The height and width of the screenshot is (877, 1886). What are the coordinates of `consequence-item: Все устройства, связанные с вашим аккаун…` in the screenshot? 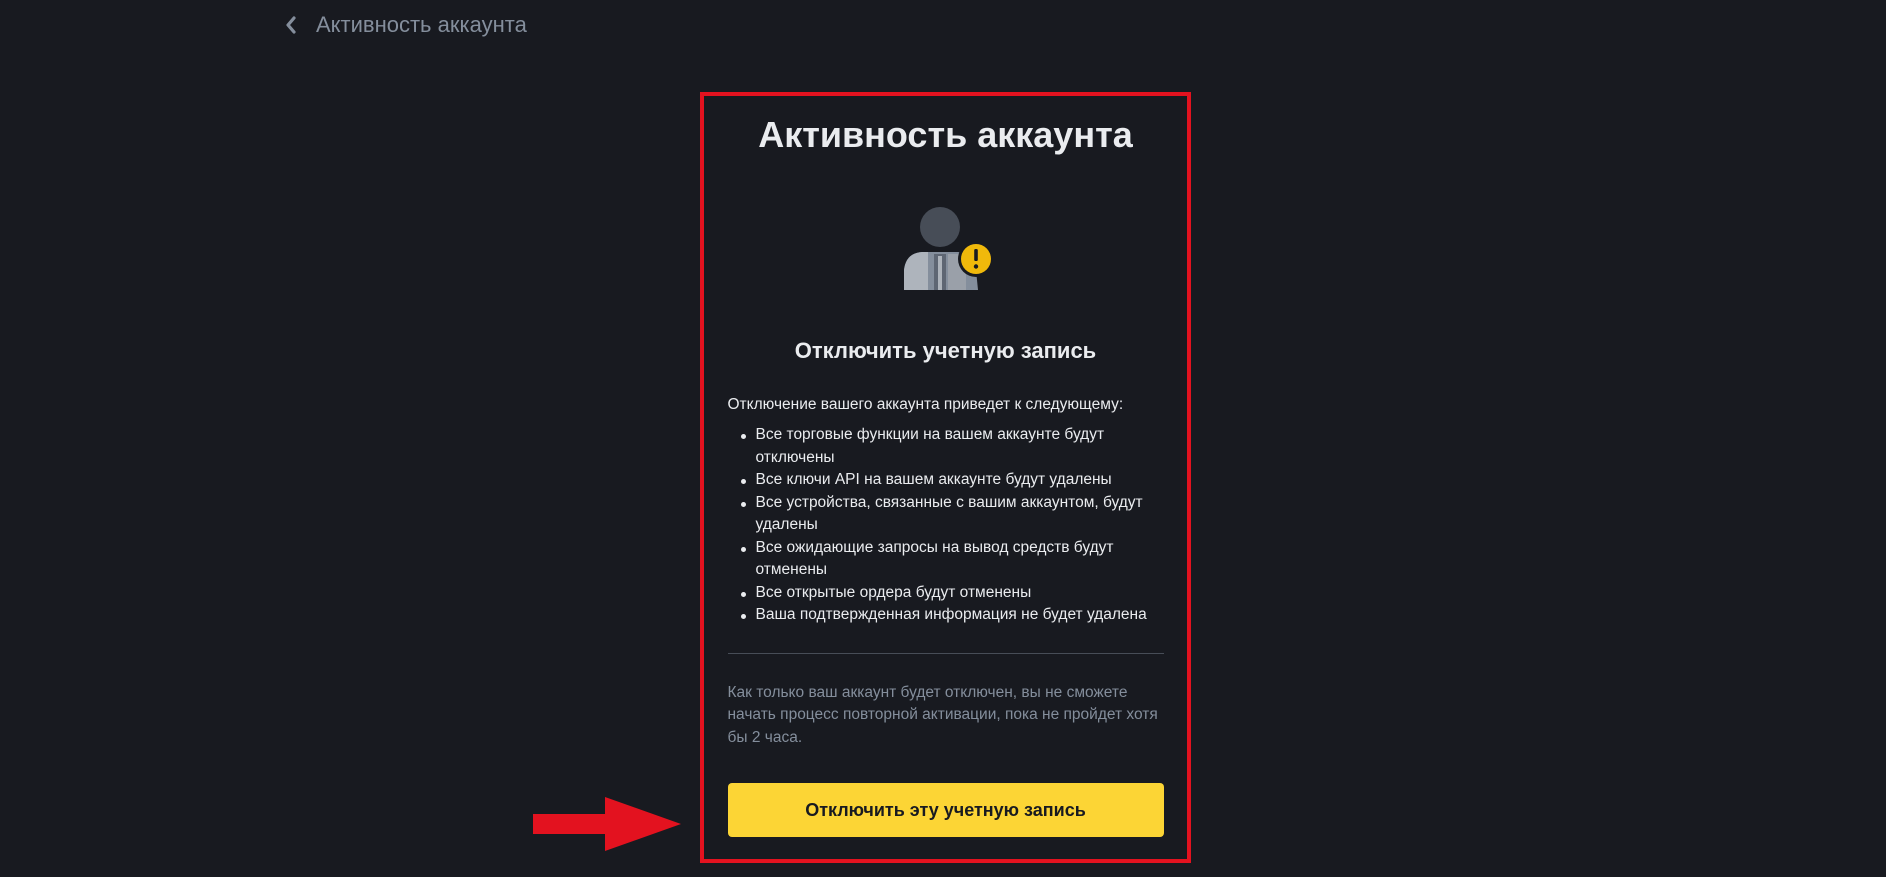 It's located at (946, 514).